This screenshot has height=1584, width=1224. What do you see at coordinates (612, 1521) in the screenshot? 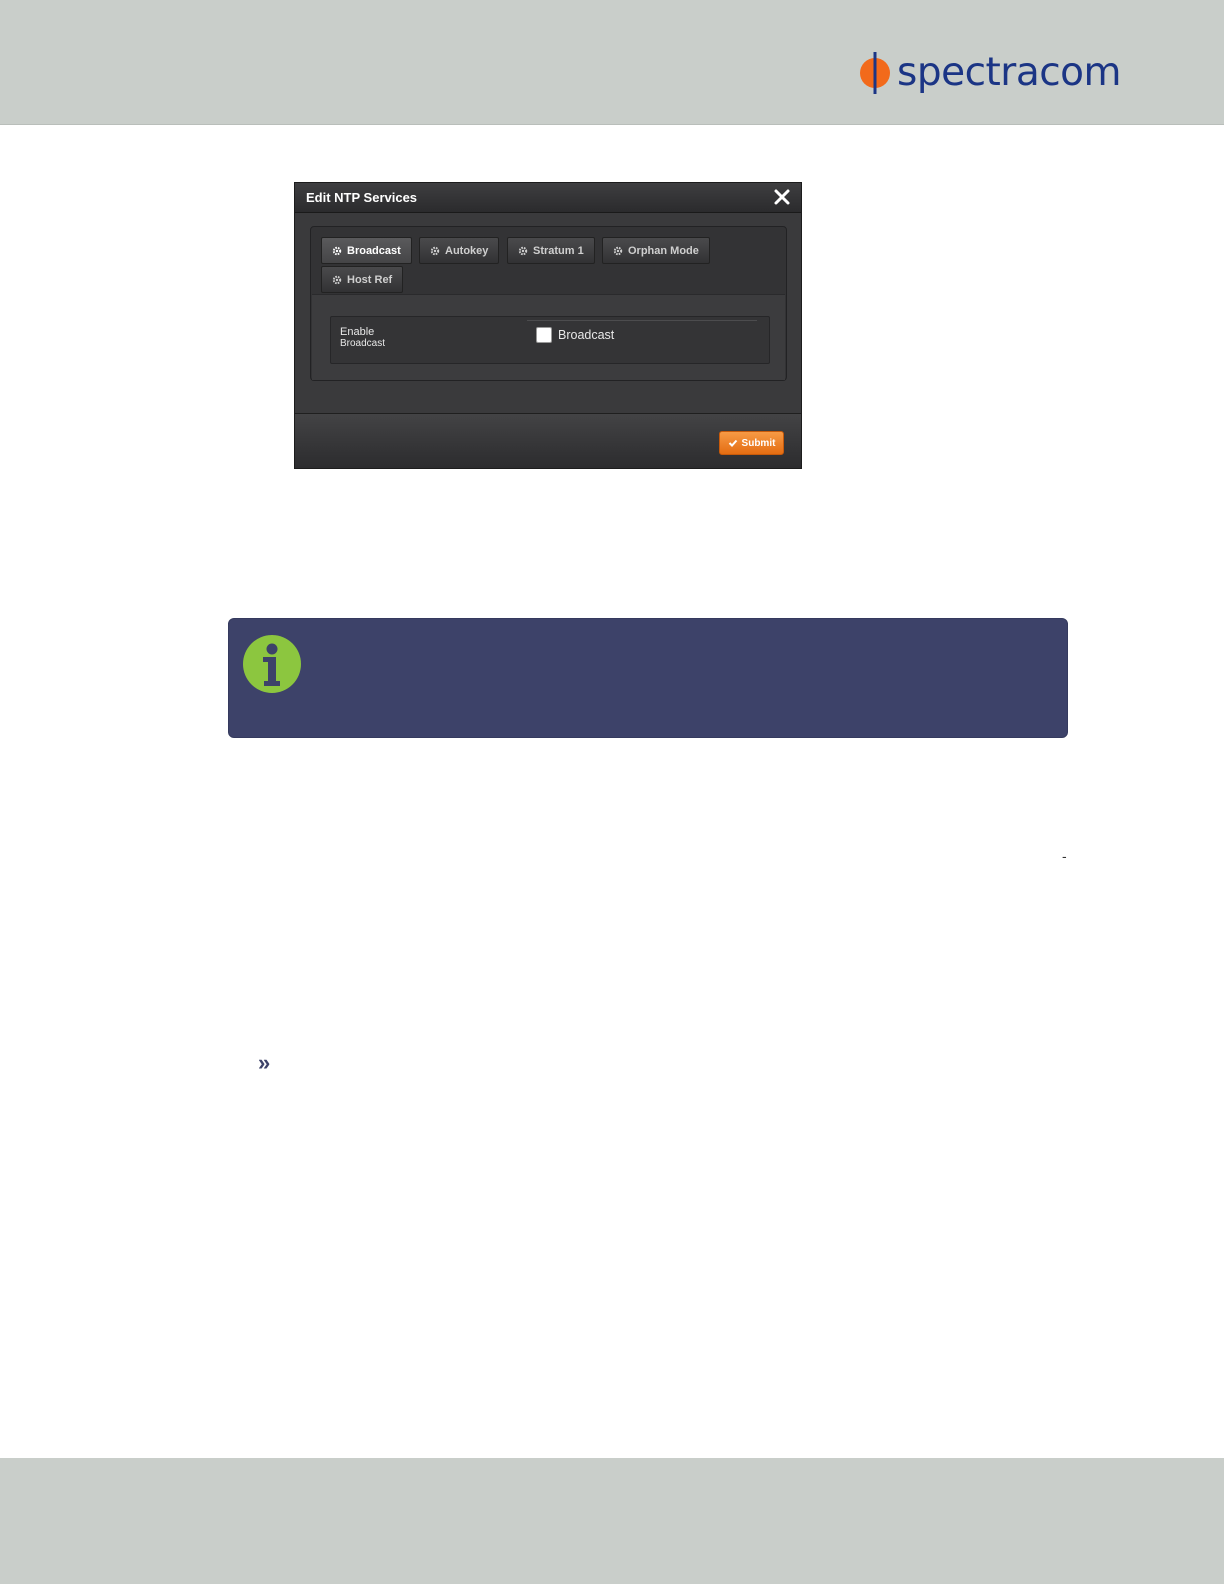
I see `page-footer` at bounding box center [612, 1521].